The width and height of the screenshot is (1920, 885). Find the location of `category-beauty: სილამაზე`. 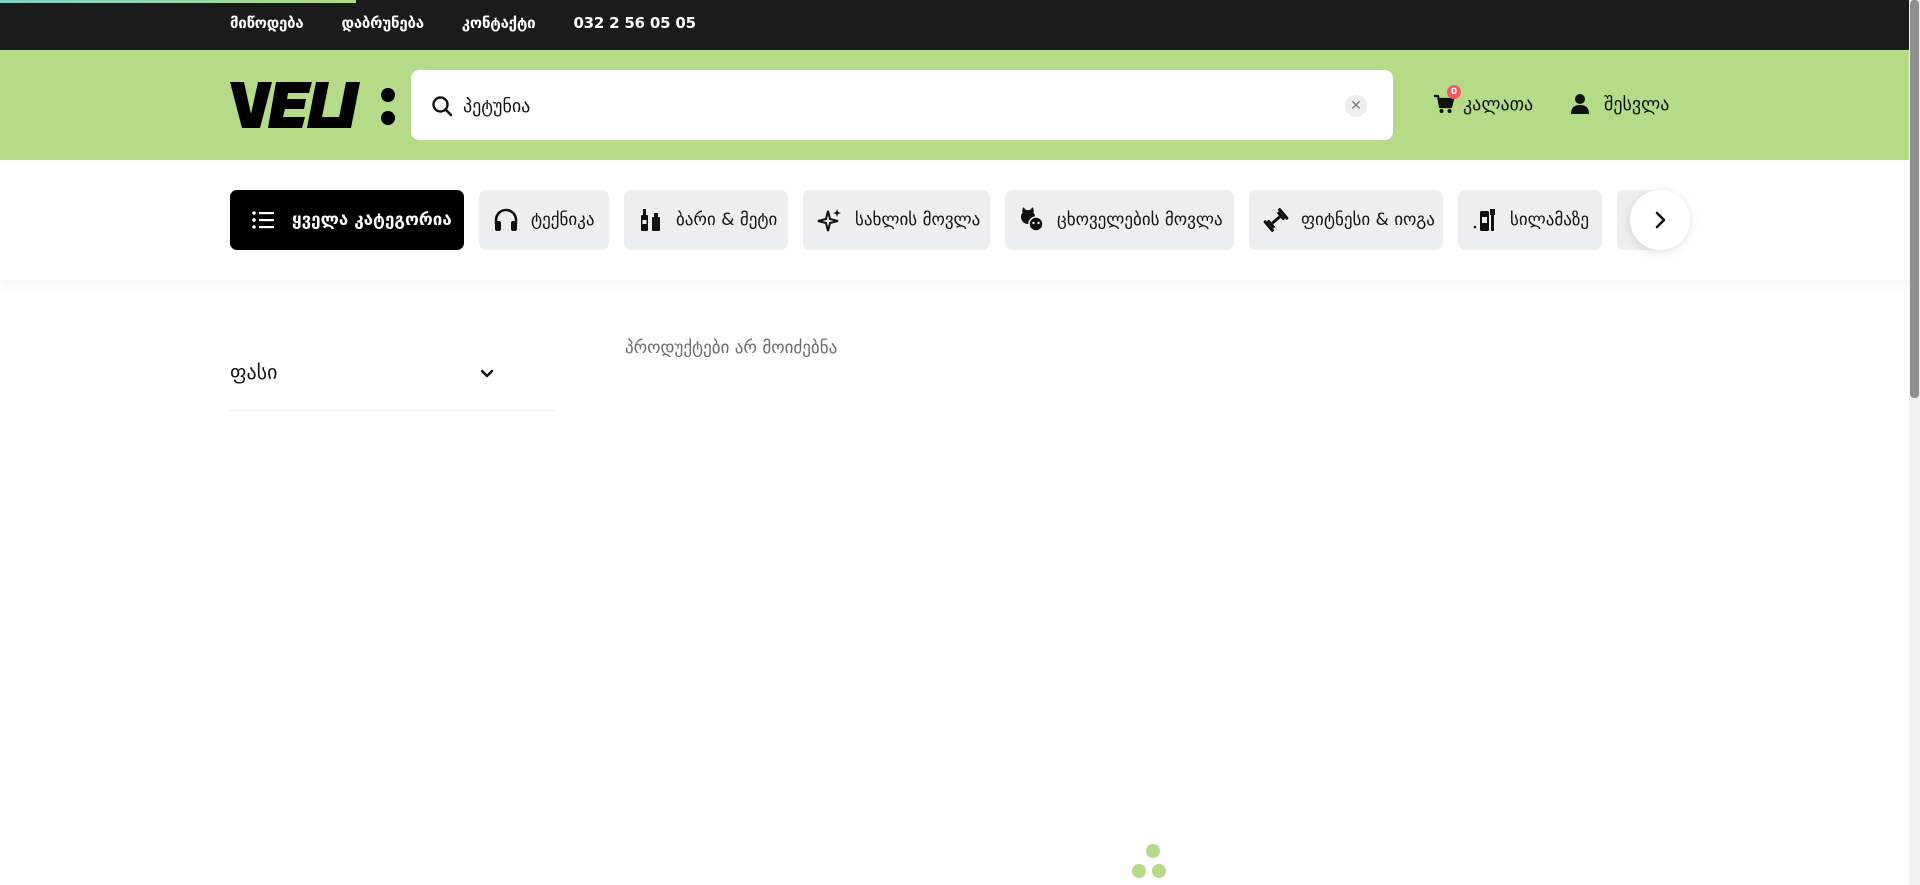

category-beauty: სილამაზე is located at coordinates (1530, 220).